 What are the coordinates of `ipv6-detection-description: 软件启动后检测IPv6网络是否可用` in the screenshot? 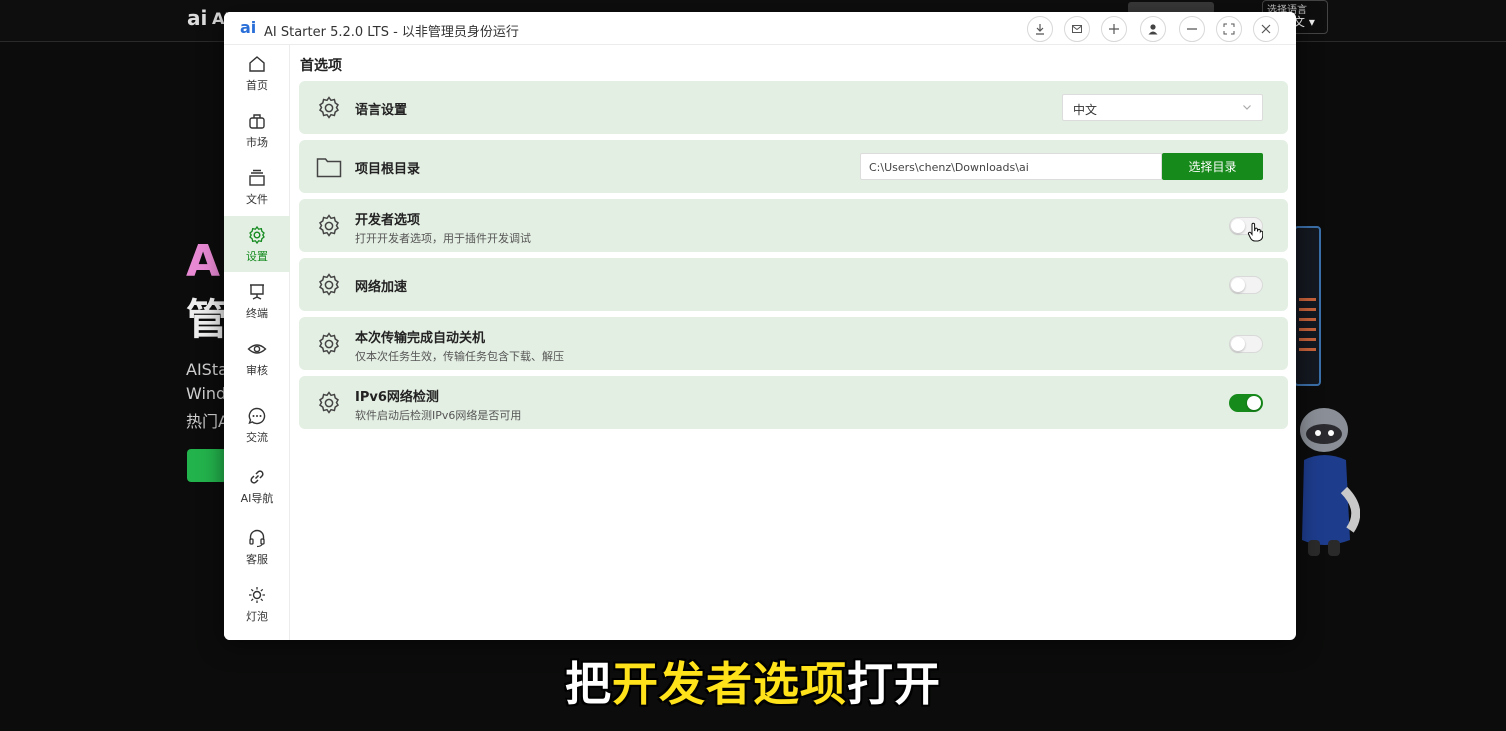 It's located at (438, 415).